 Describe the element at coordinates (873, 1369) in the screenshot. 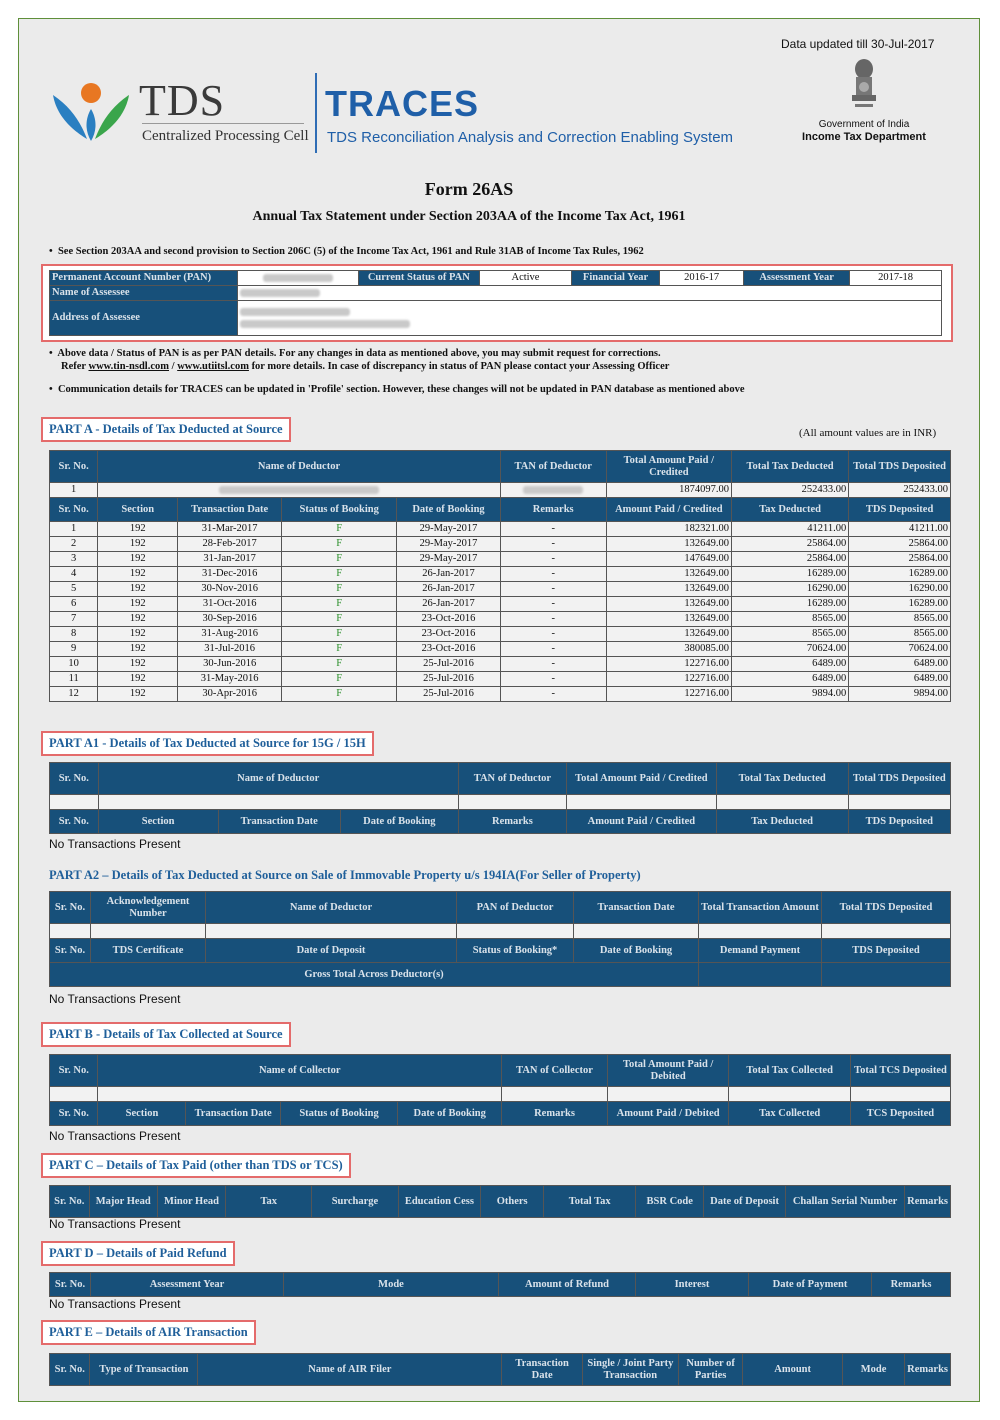

I see `partE-col-7: Mode` at that location.